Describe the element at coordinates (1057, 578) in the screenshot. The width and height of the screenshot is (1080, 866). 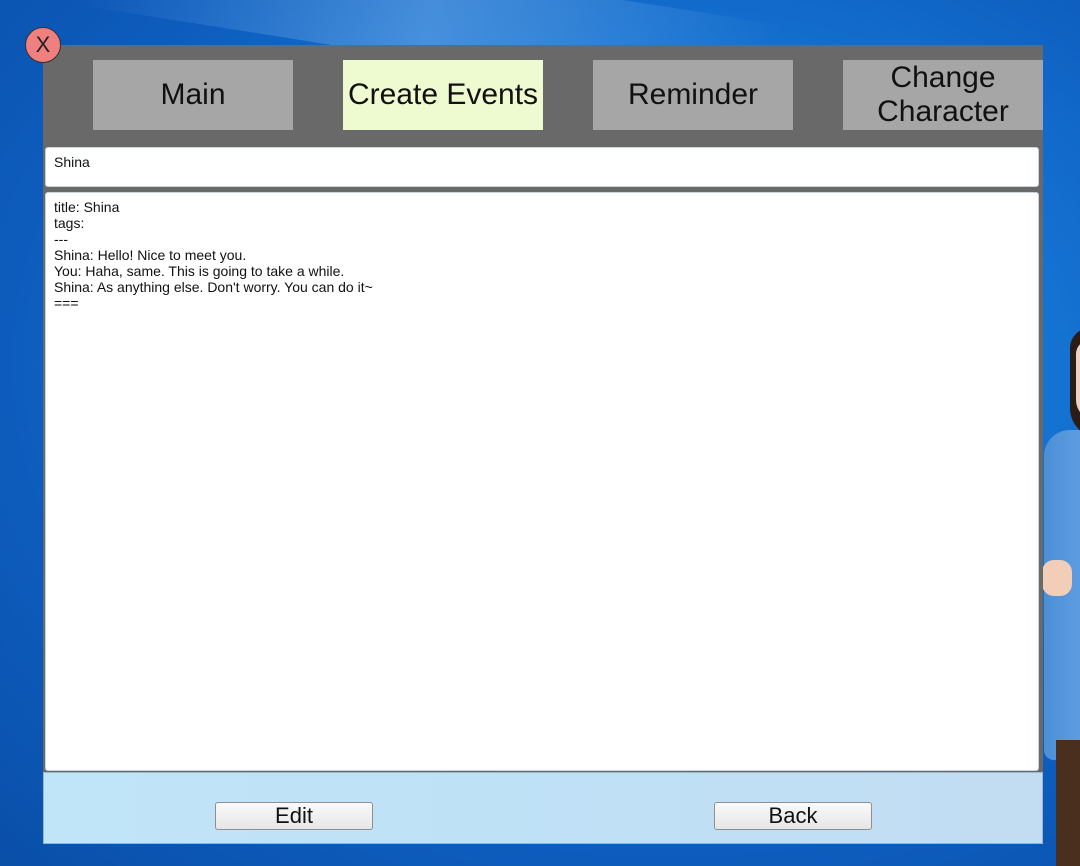
I see `character-hand` at that location.